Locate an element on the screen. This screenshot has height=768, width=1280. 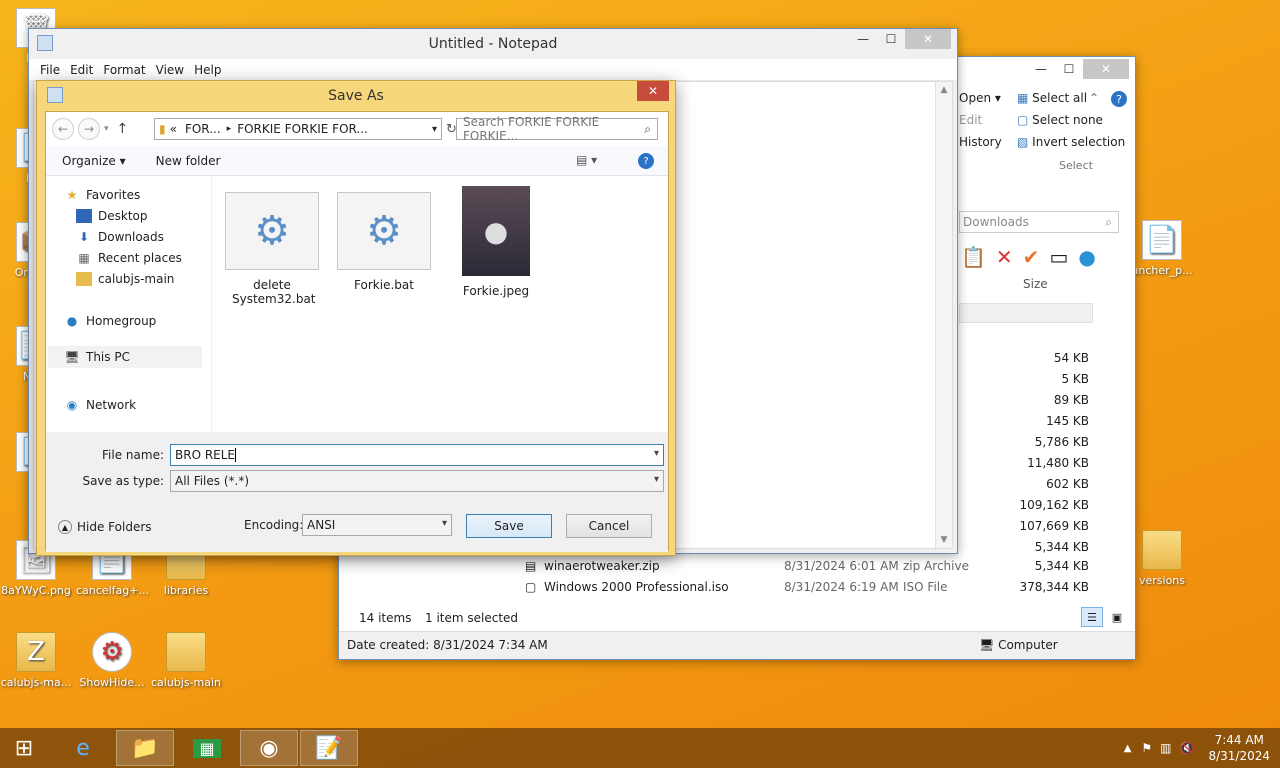
new-folder-button: New folder is located at coordinates (188, 161).